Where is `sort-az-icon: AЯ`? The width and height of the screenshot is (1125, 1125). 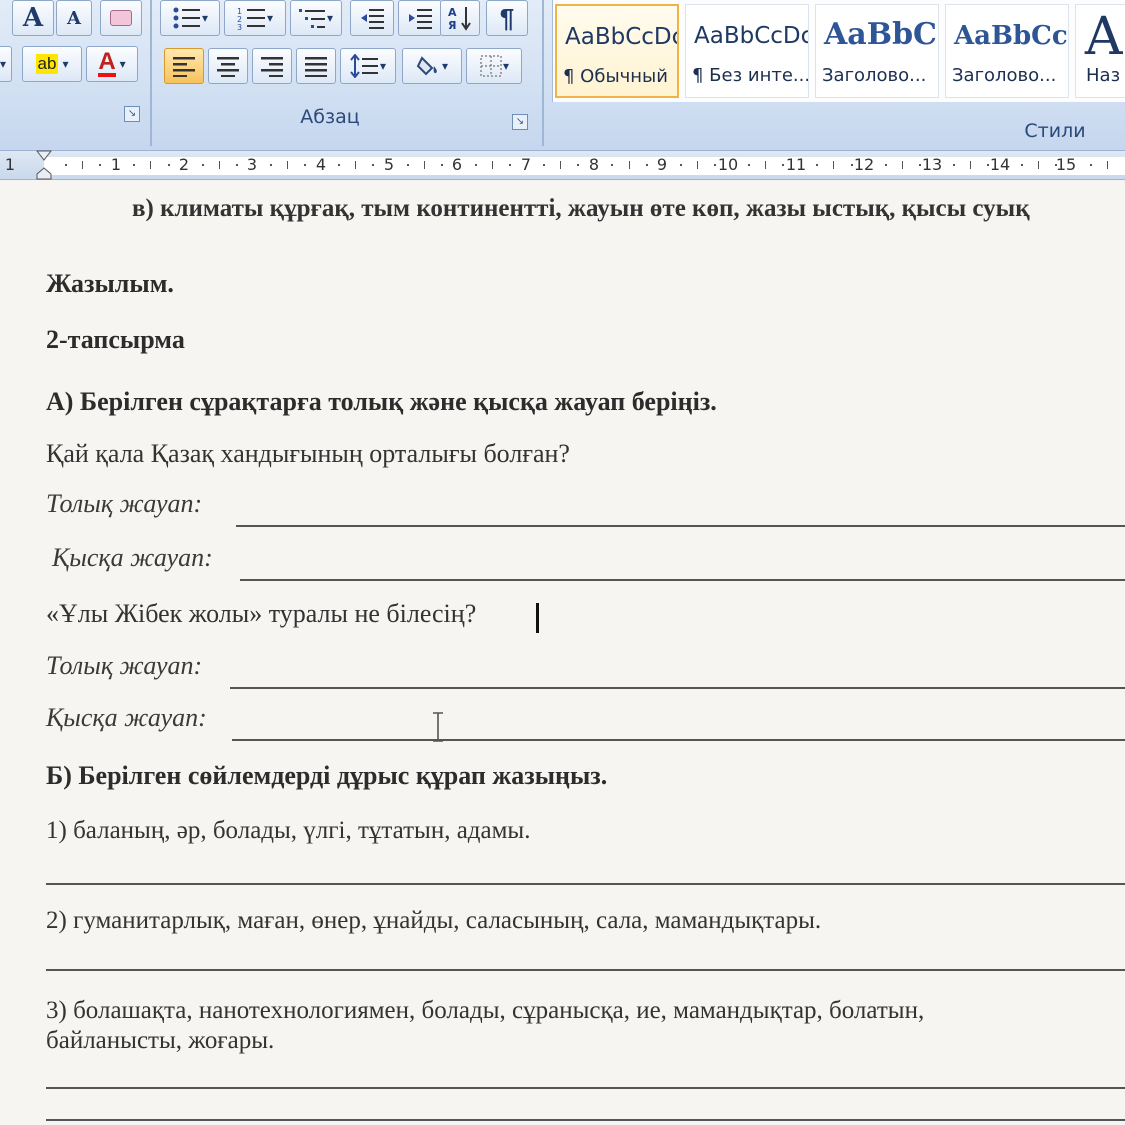
sort-az-icon: AЯ is located at coordinates (459, 18).